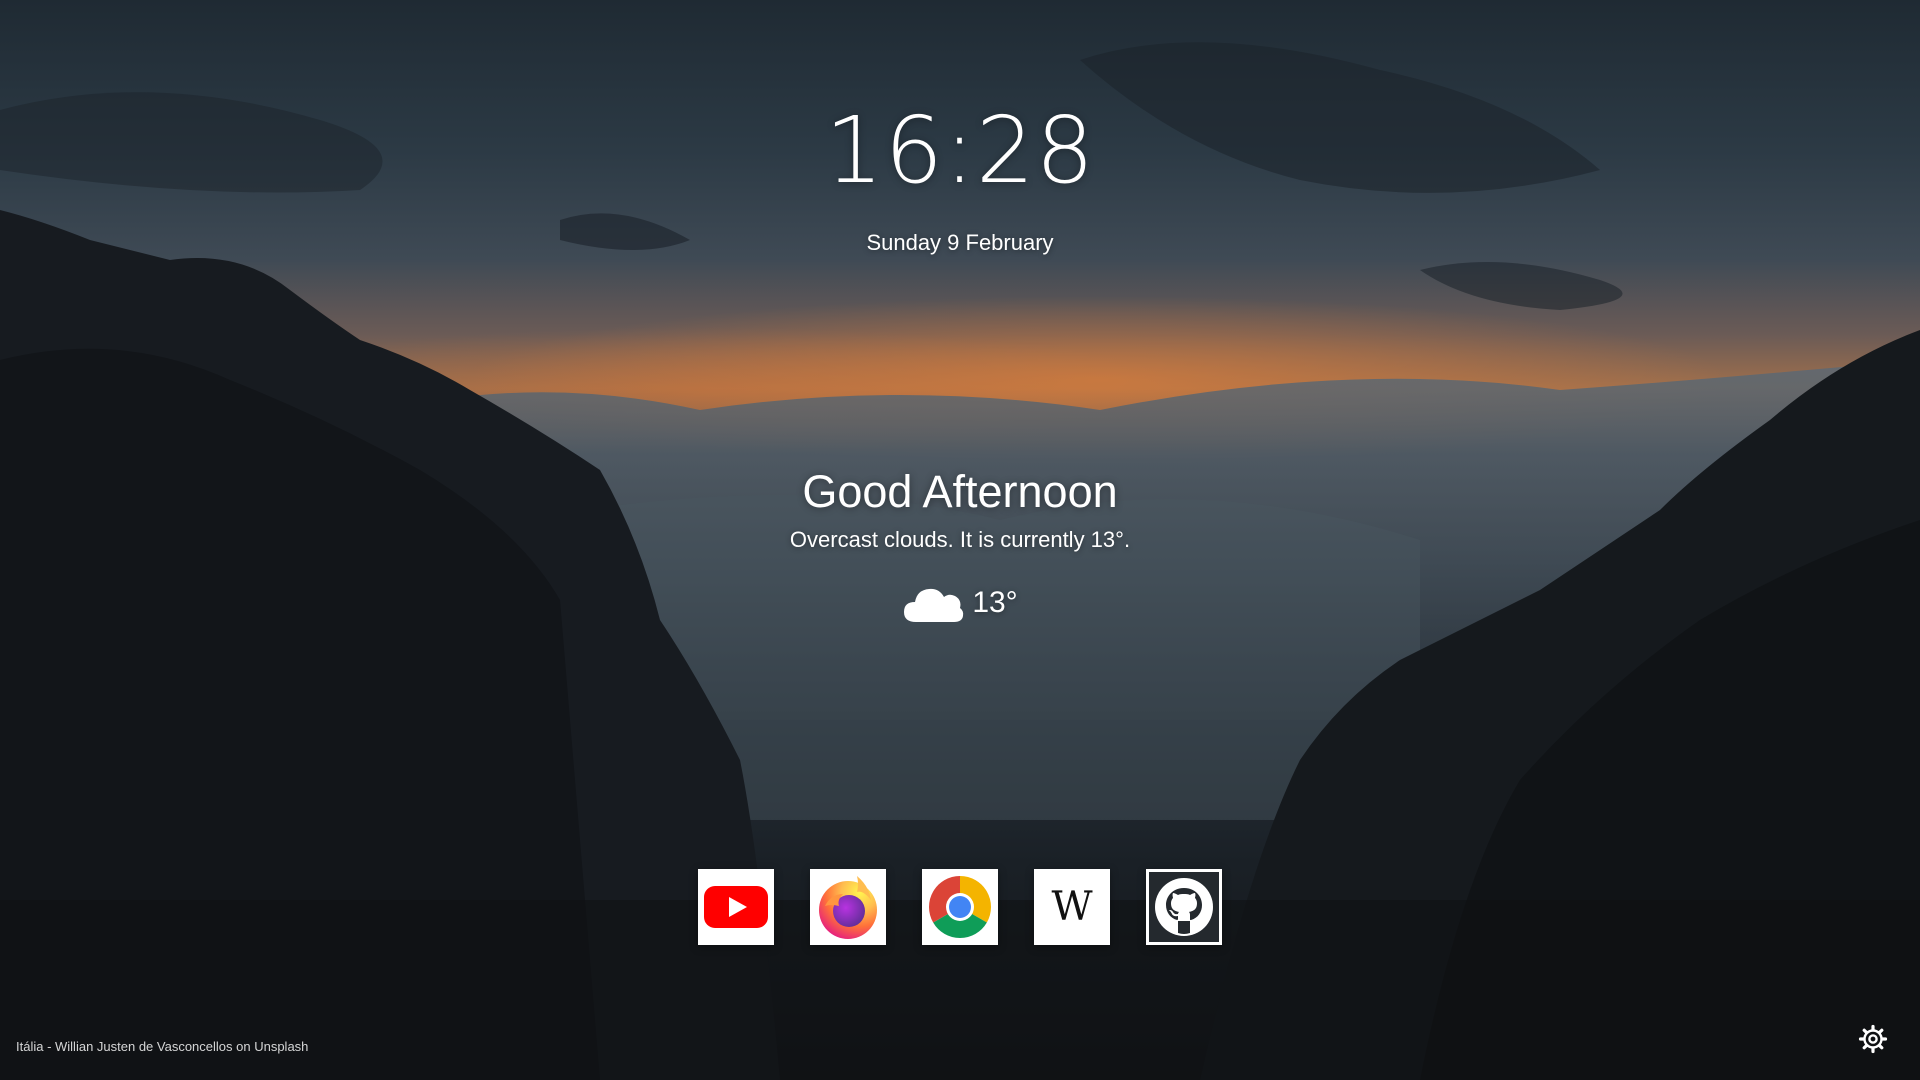 The width and height of the screenshot is (1920, 1080). I want to click on clock-time: 16:28, so click(960, 150).